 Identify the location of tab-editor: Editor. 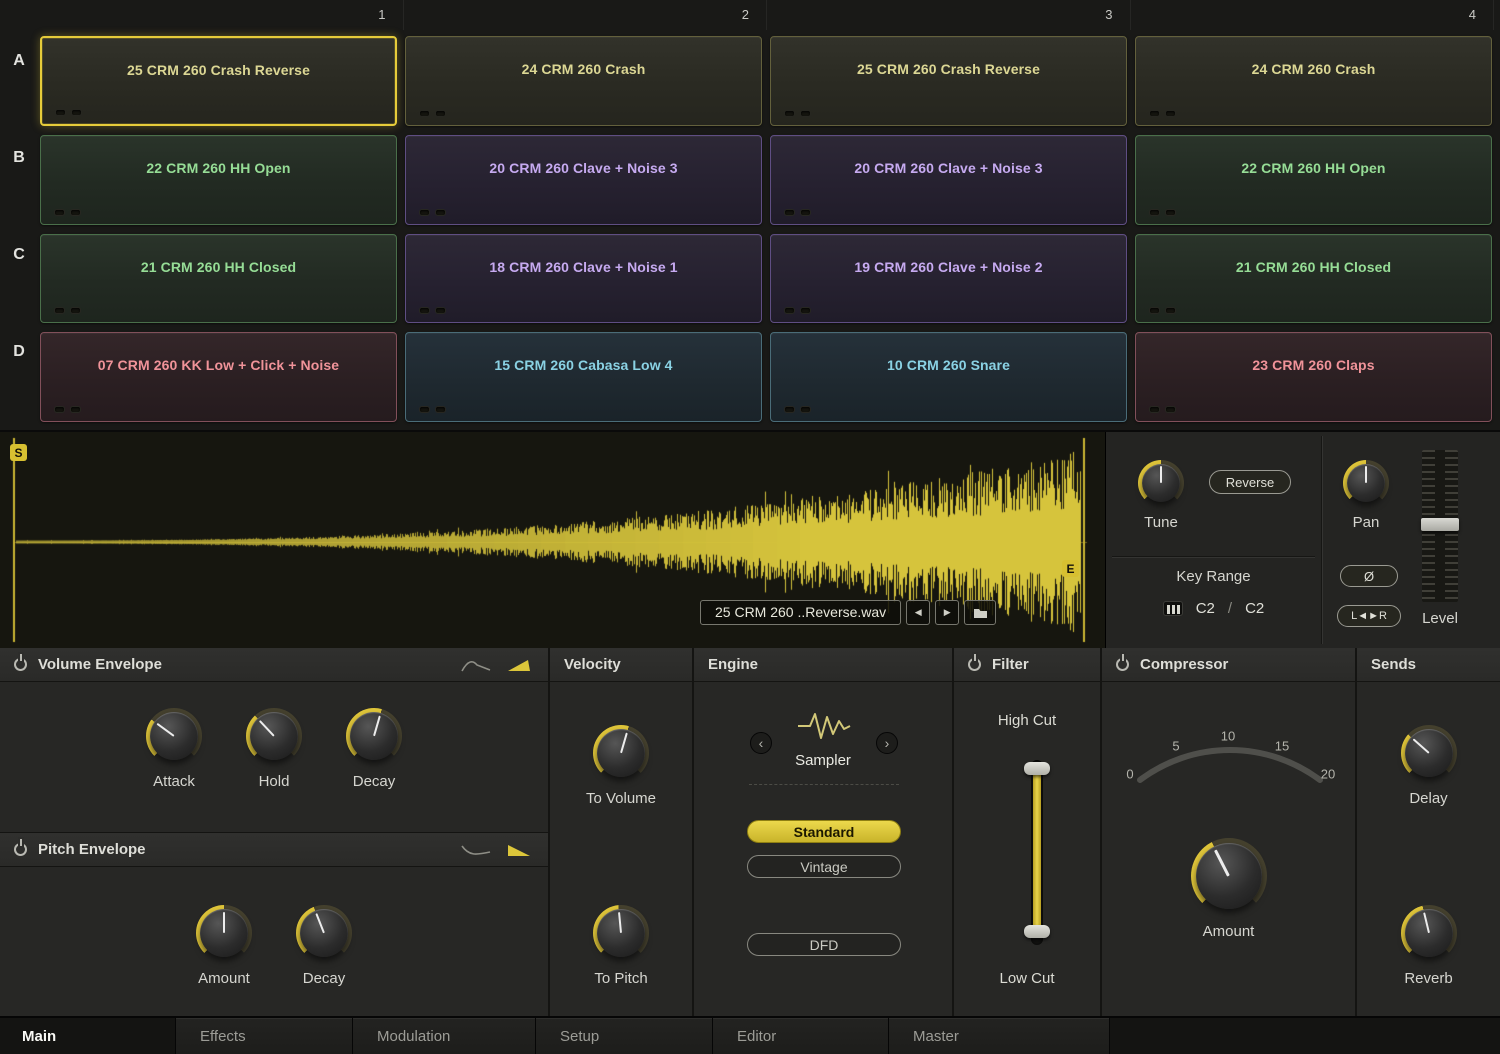
(800, 1036).